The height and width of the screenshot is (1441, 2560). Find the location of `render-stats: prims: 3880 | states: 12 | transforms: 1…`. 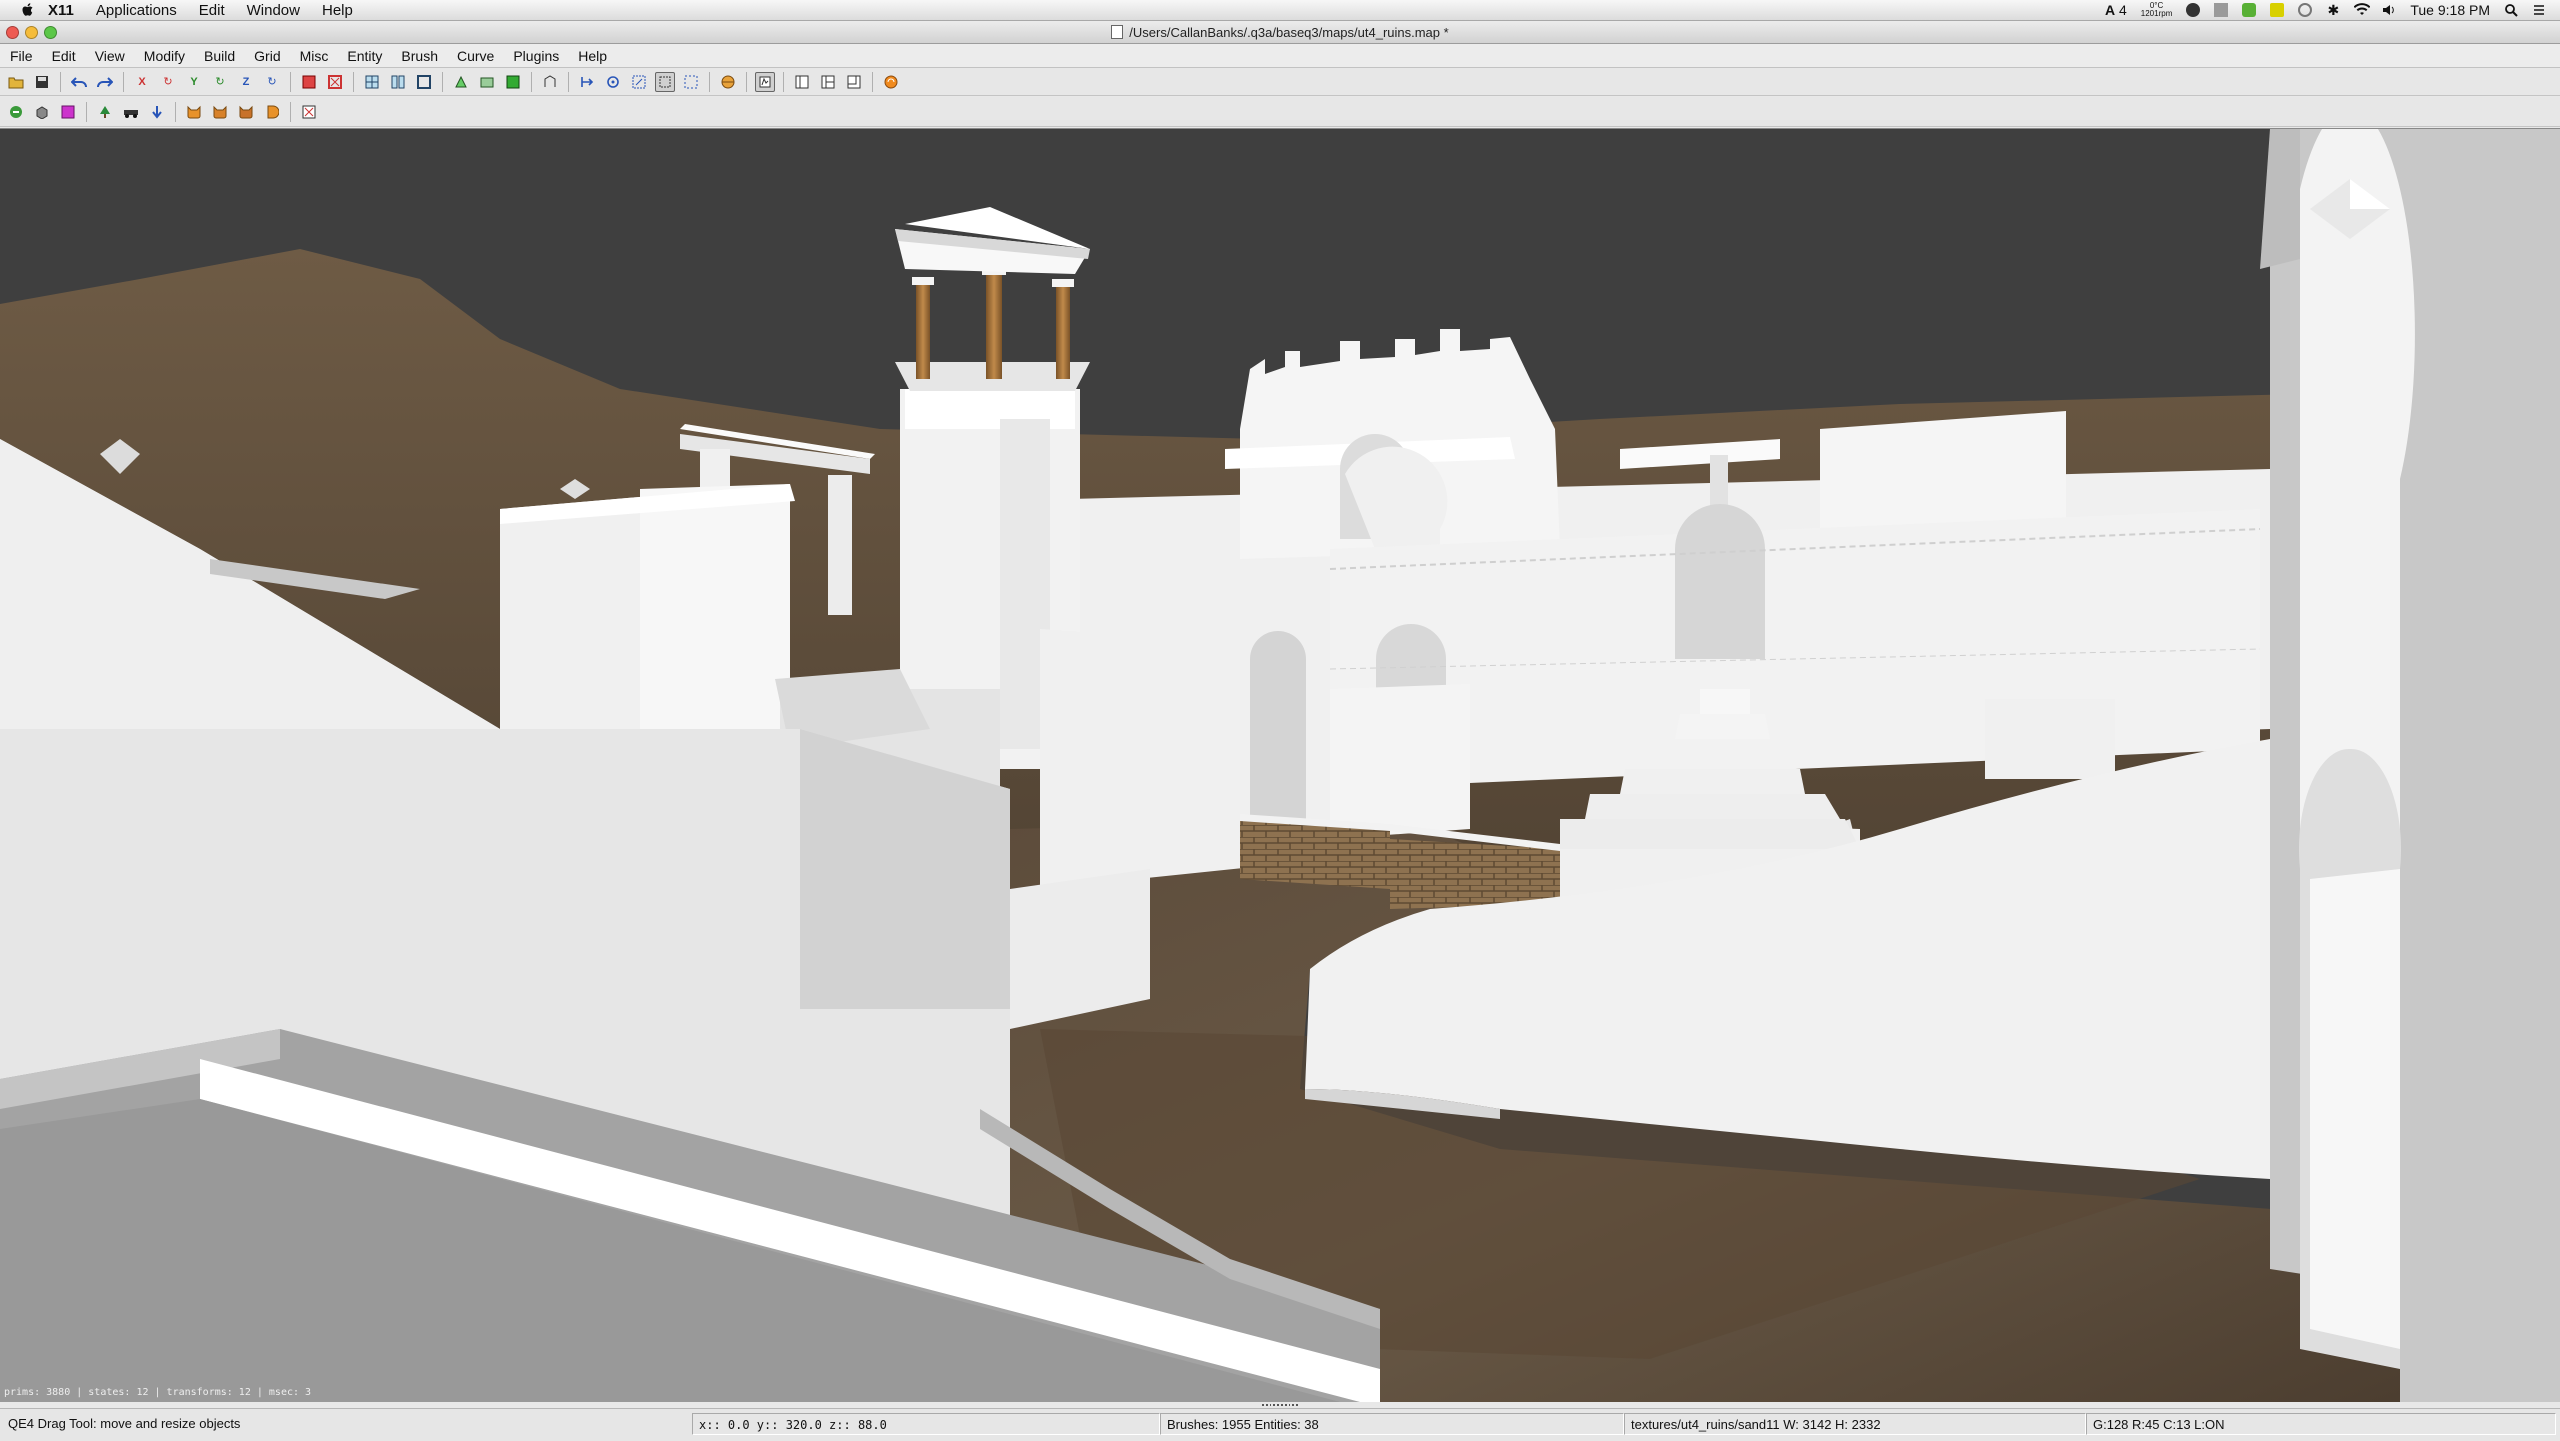

render-stats: prims: 3880 | states: 12 | transforms: 1… is located at coordinates (158, 1392).